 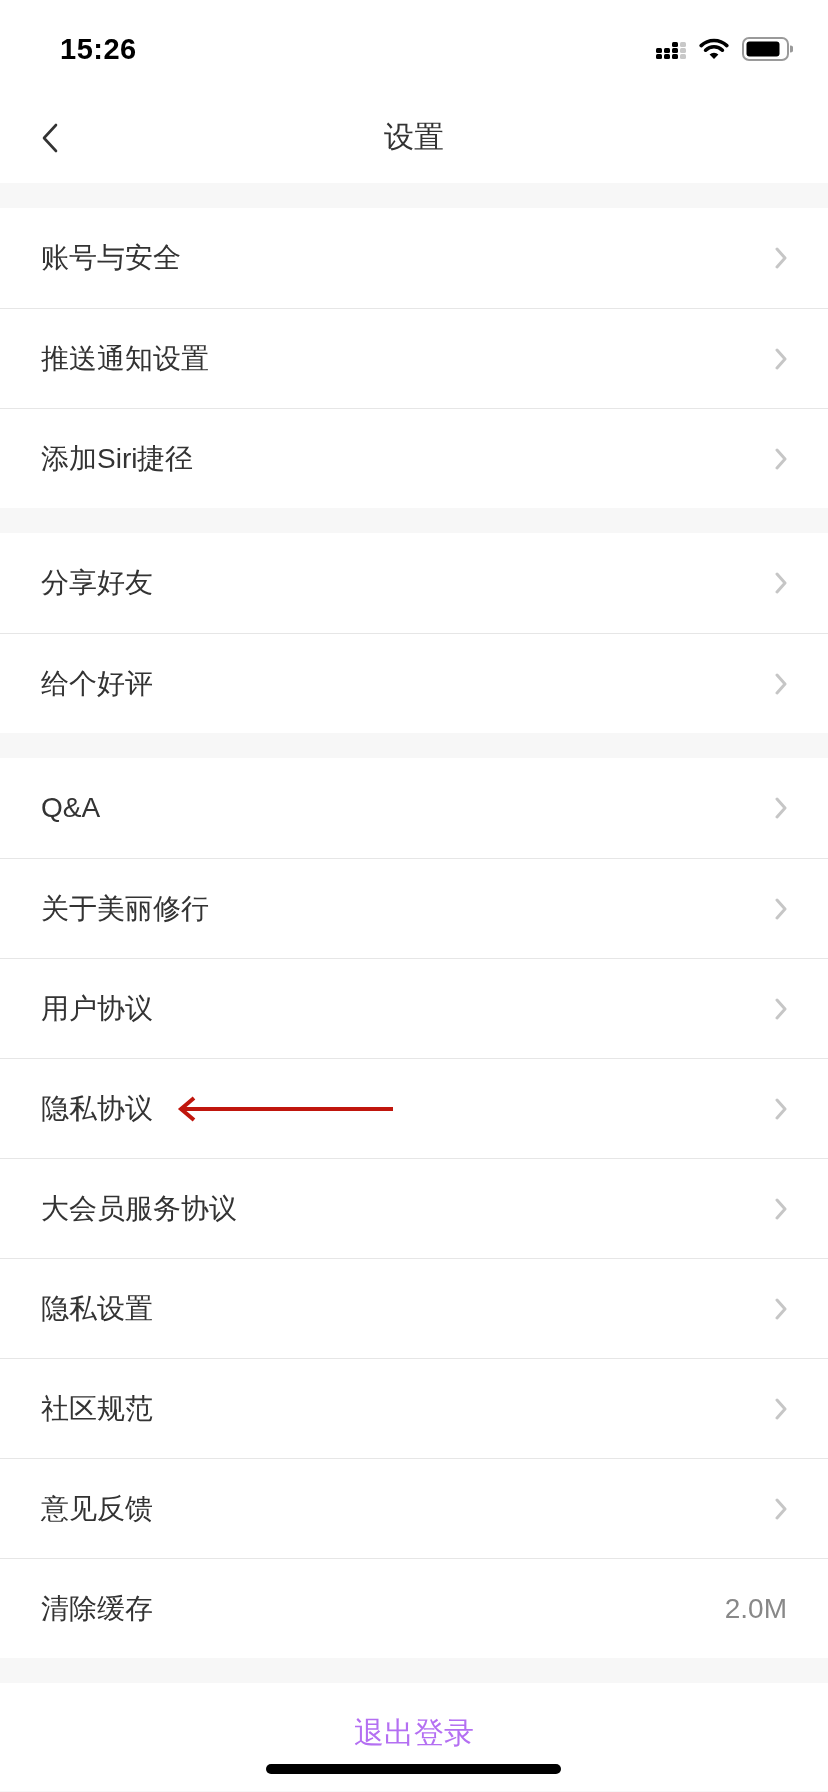 I want to click on settings-row: 关于美丽修行, so click(x=414, y=908).